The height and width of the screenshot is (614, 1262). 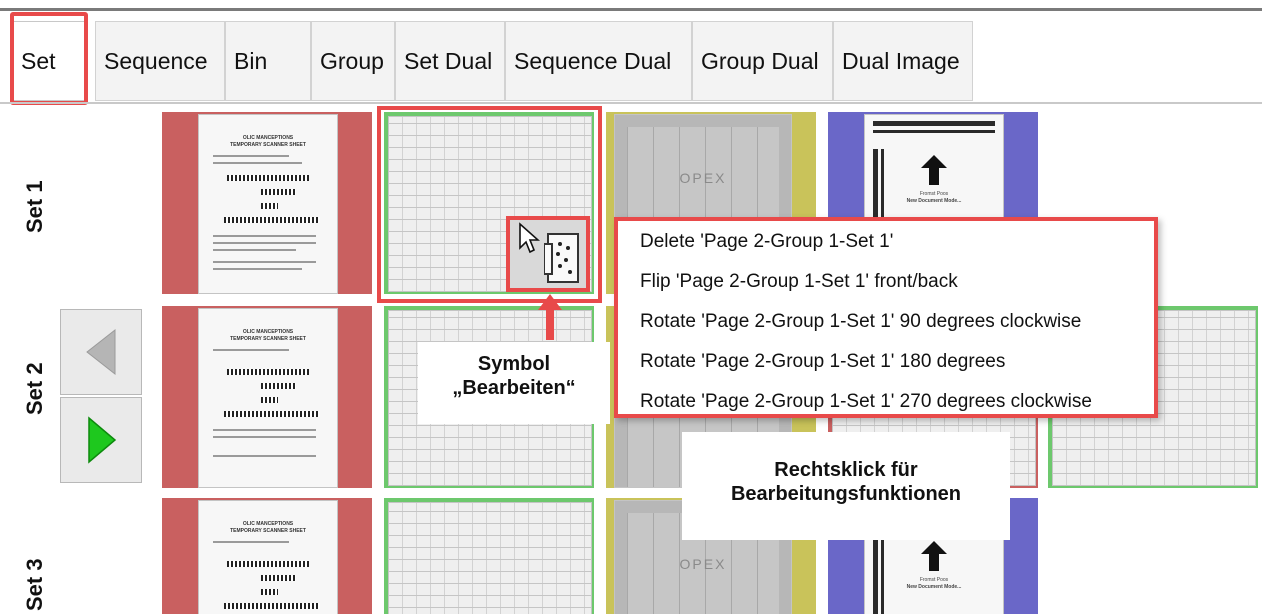 I want to click on tab-group: Group, so click(x=353, y=61).